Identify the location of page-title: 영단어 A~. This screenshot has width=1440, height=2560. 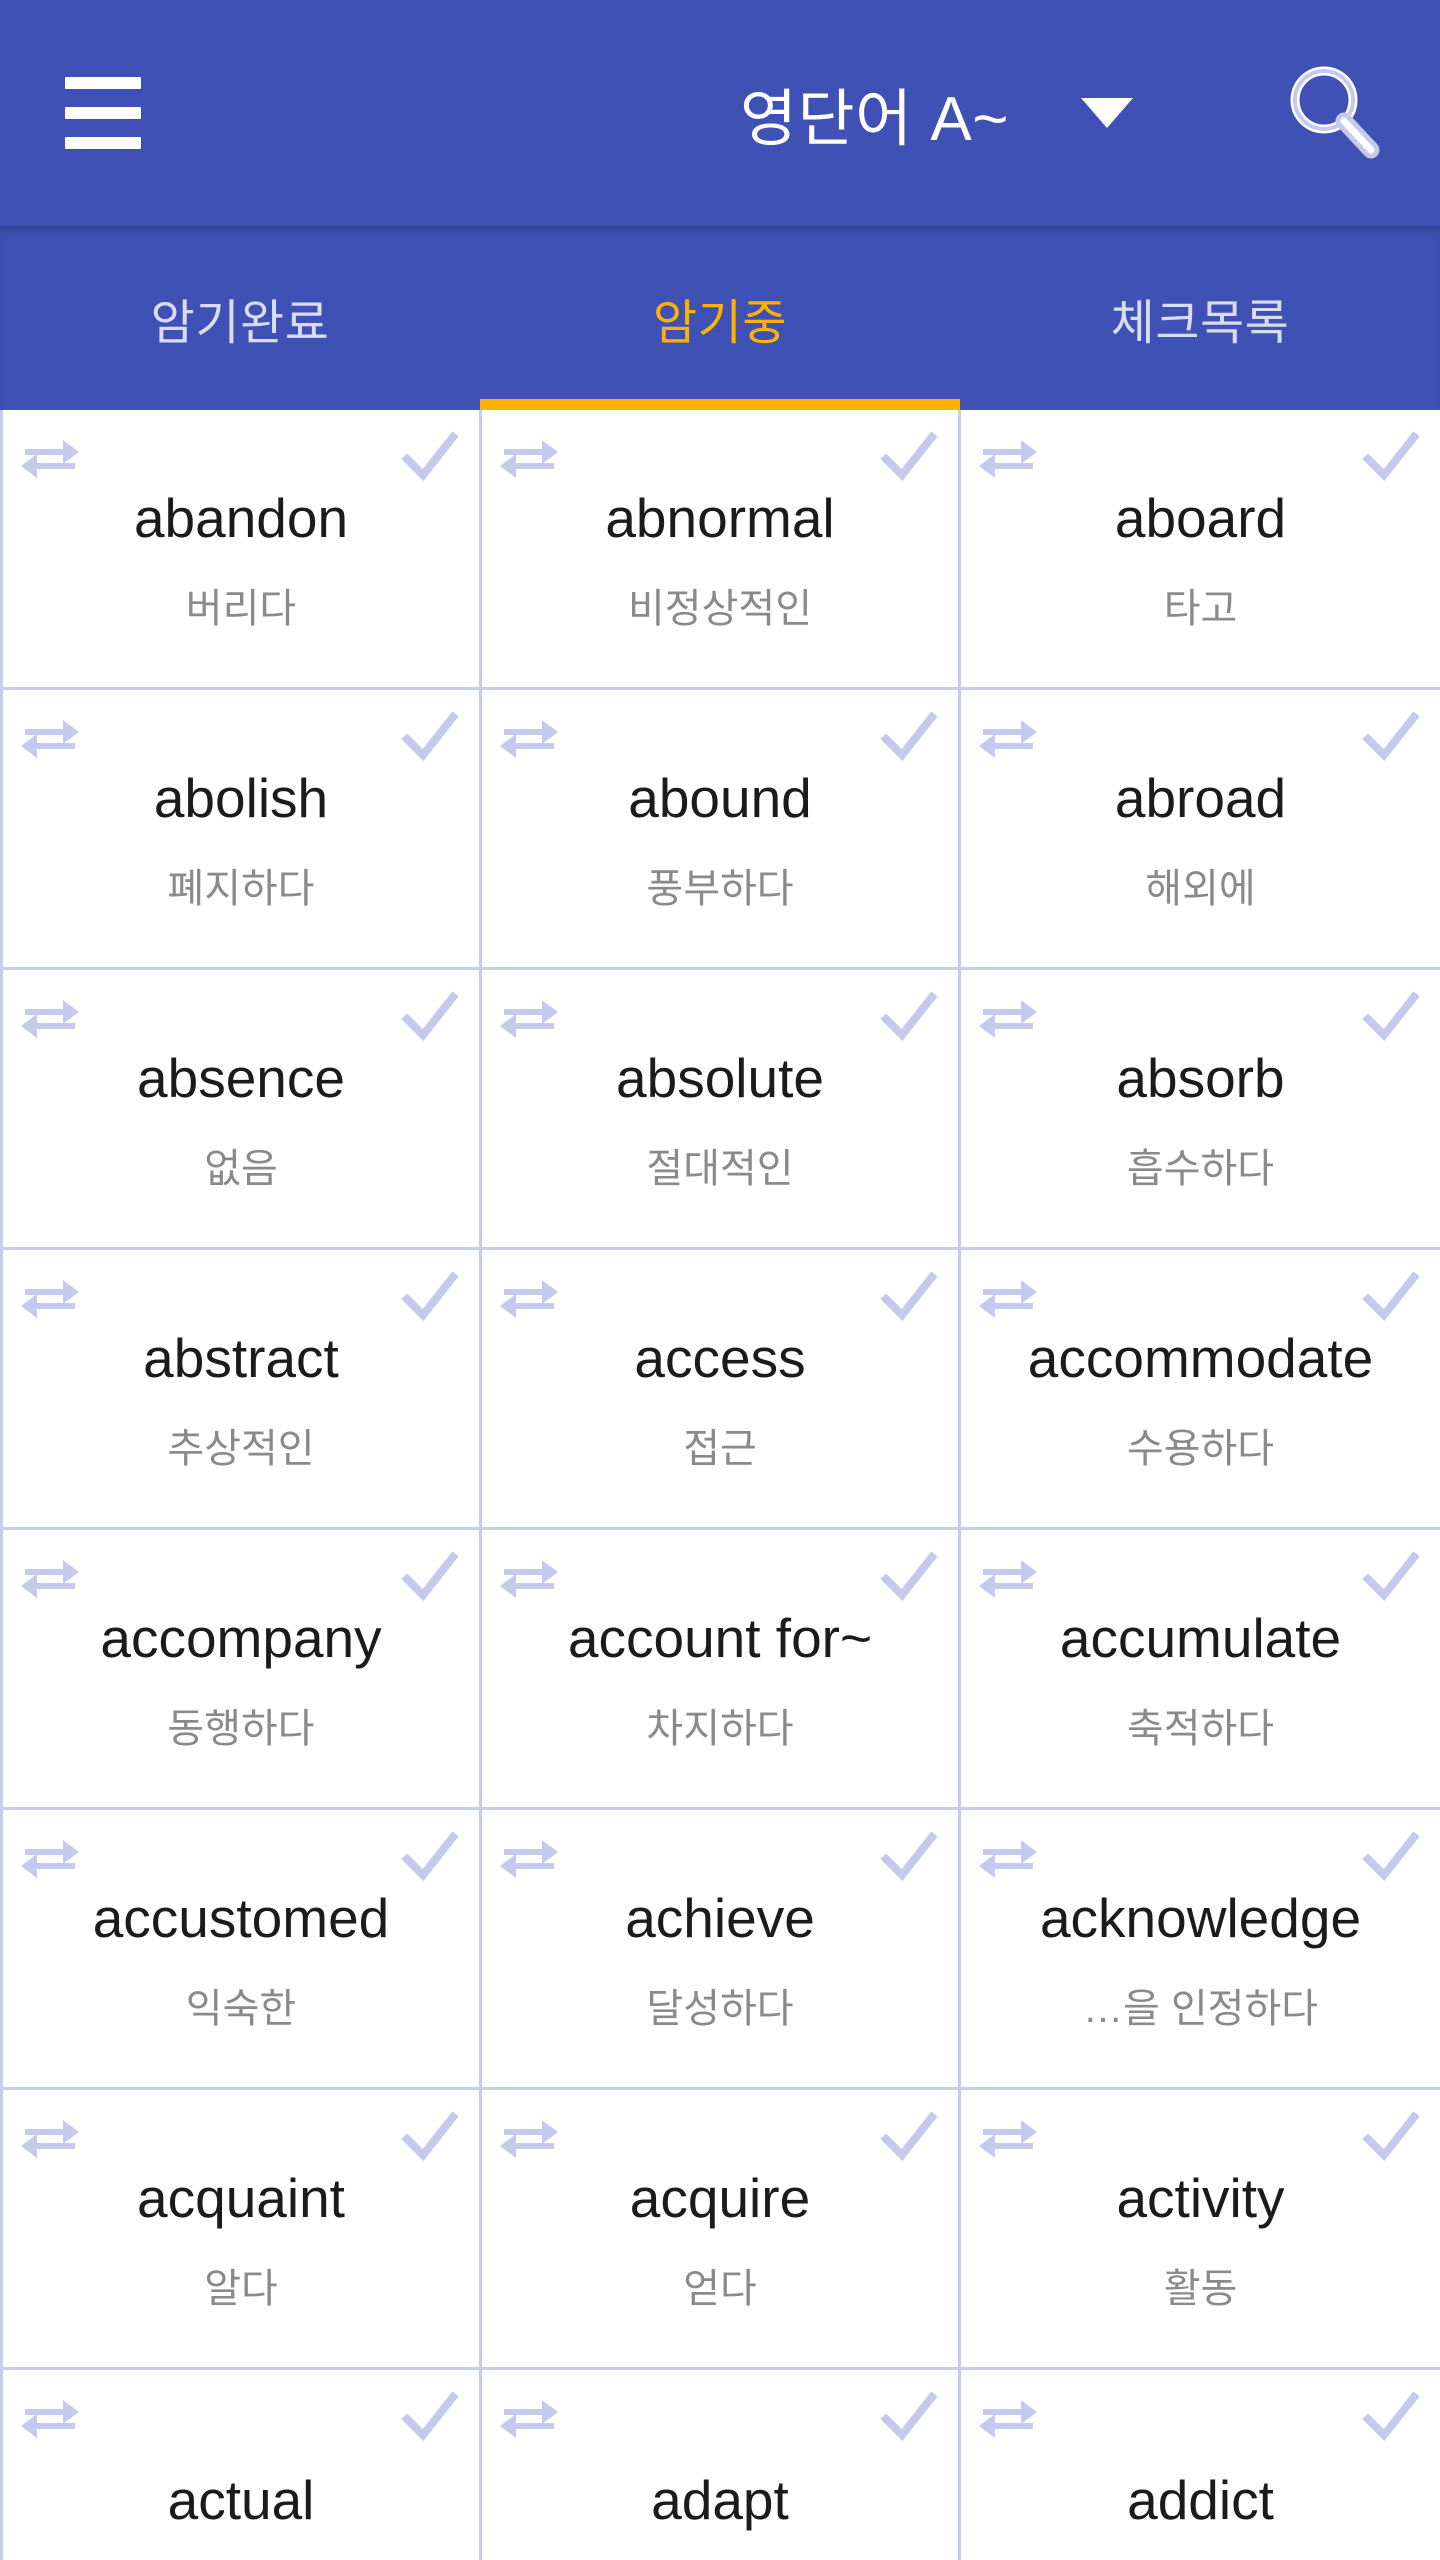
(874, 119).